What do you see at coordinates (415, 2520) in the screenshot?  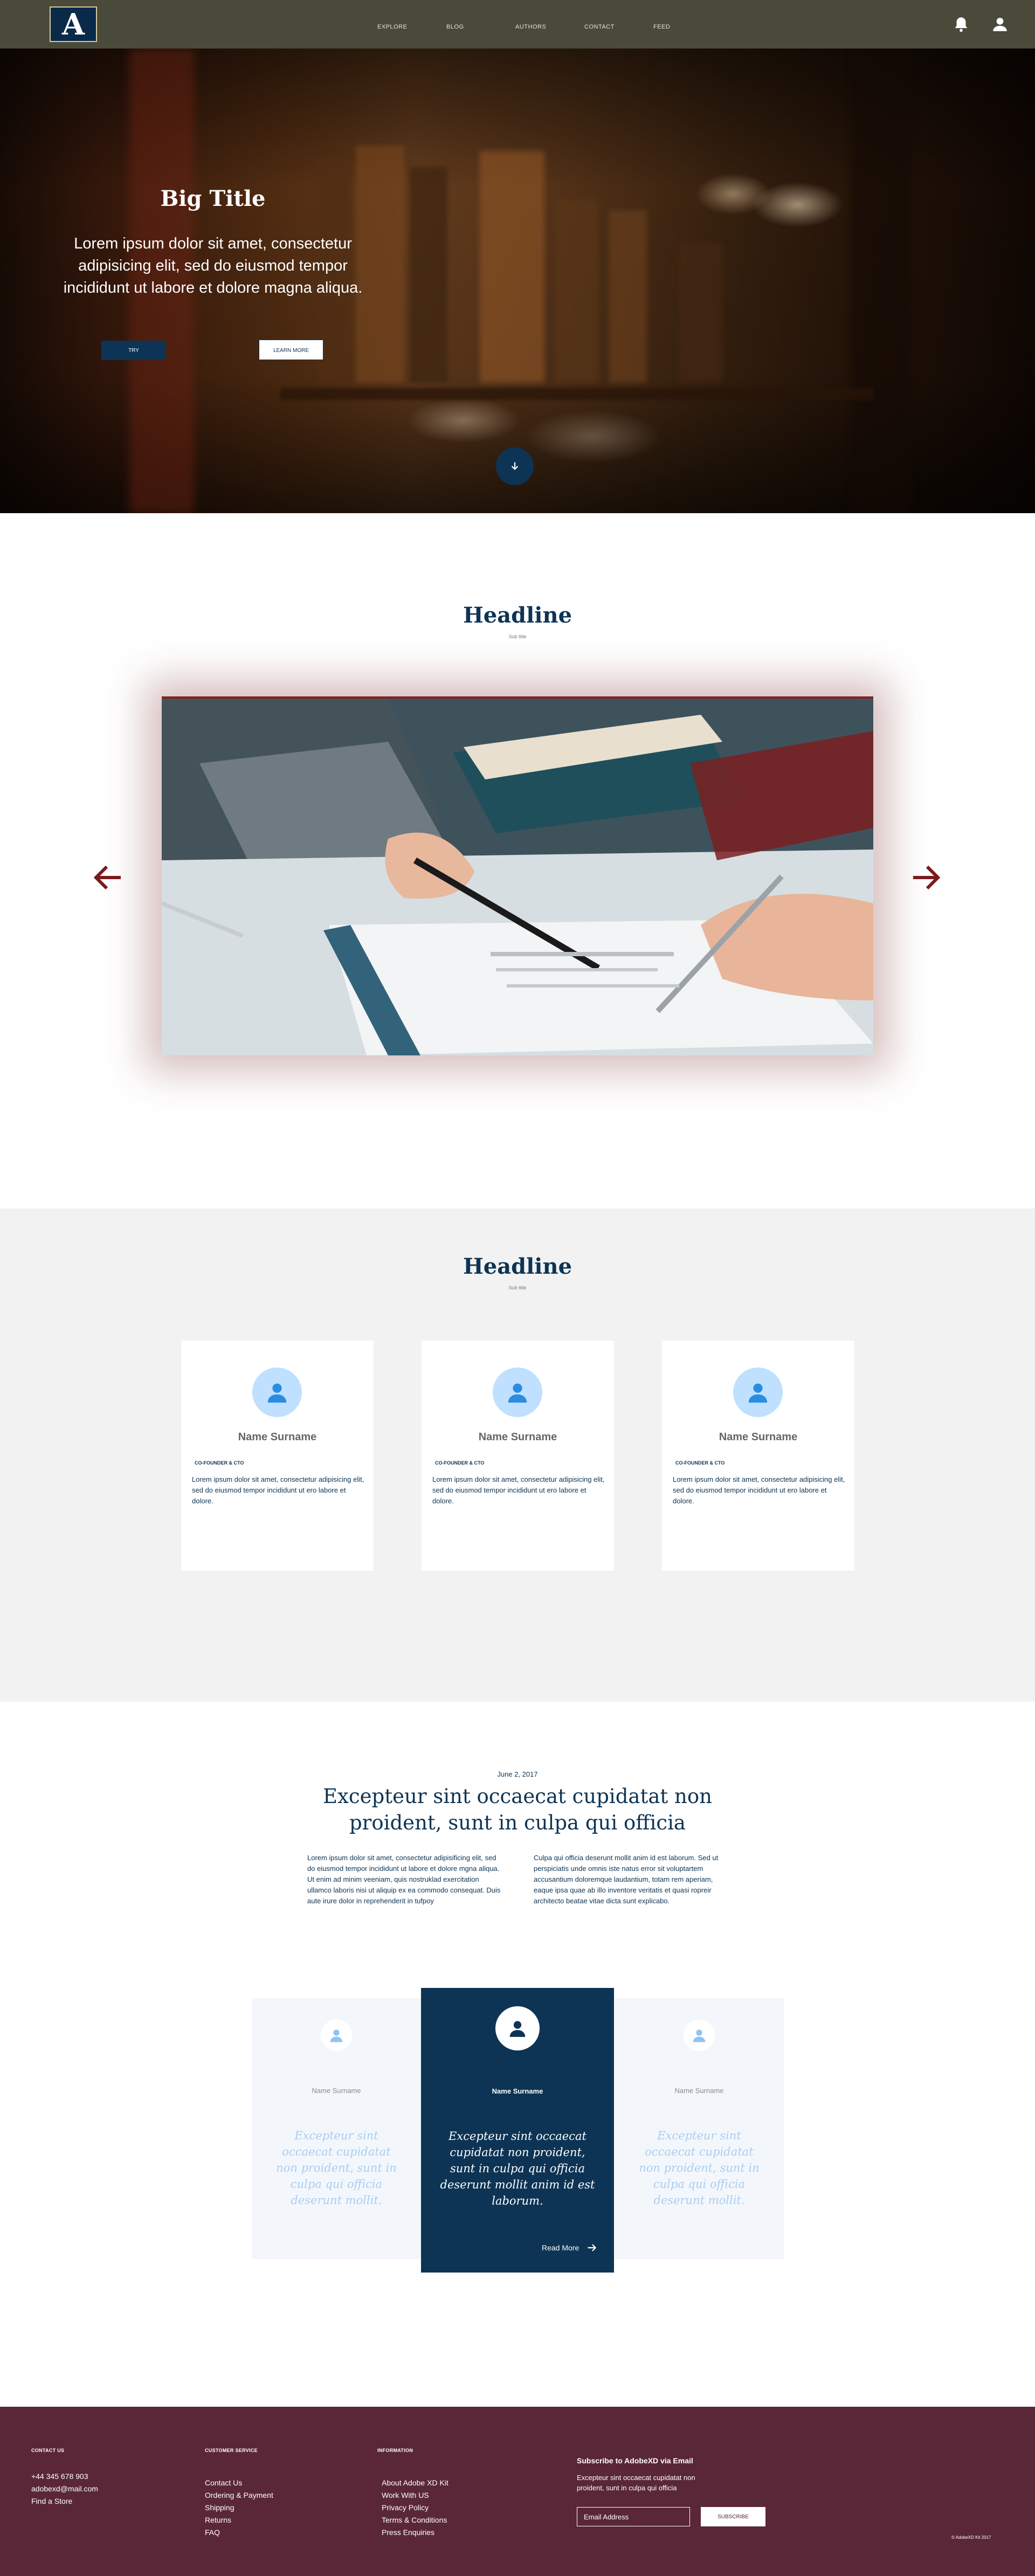 I see `footer-link: Terms & Conditions` at bounding box center [415, 2520].